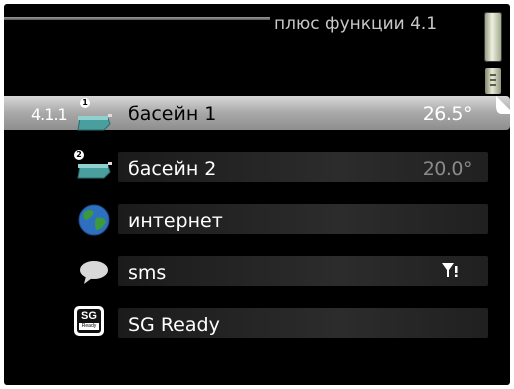  I want to click on pool-temperature: 26.5°, so click(447, 114).